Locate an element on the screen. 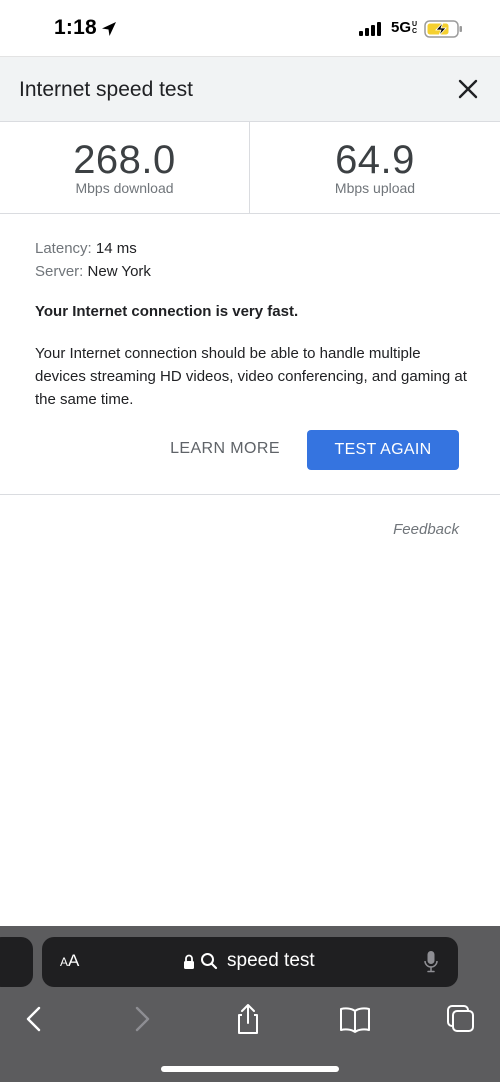  server-label: Server: is located at coordinates (59, 271).